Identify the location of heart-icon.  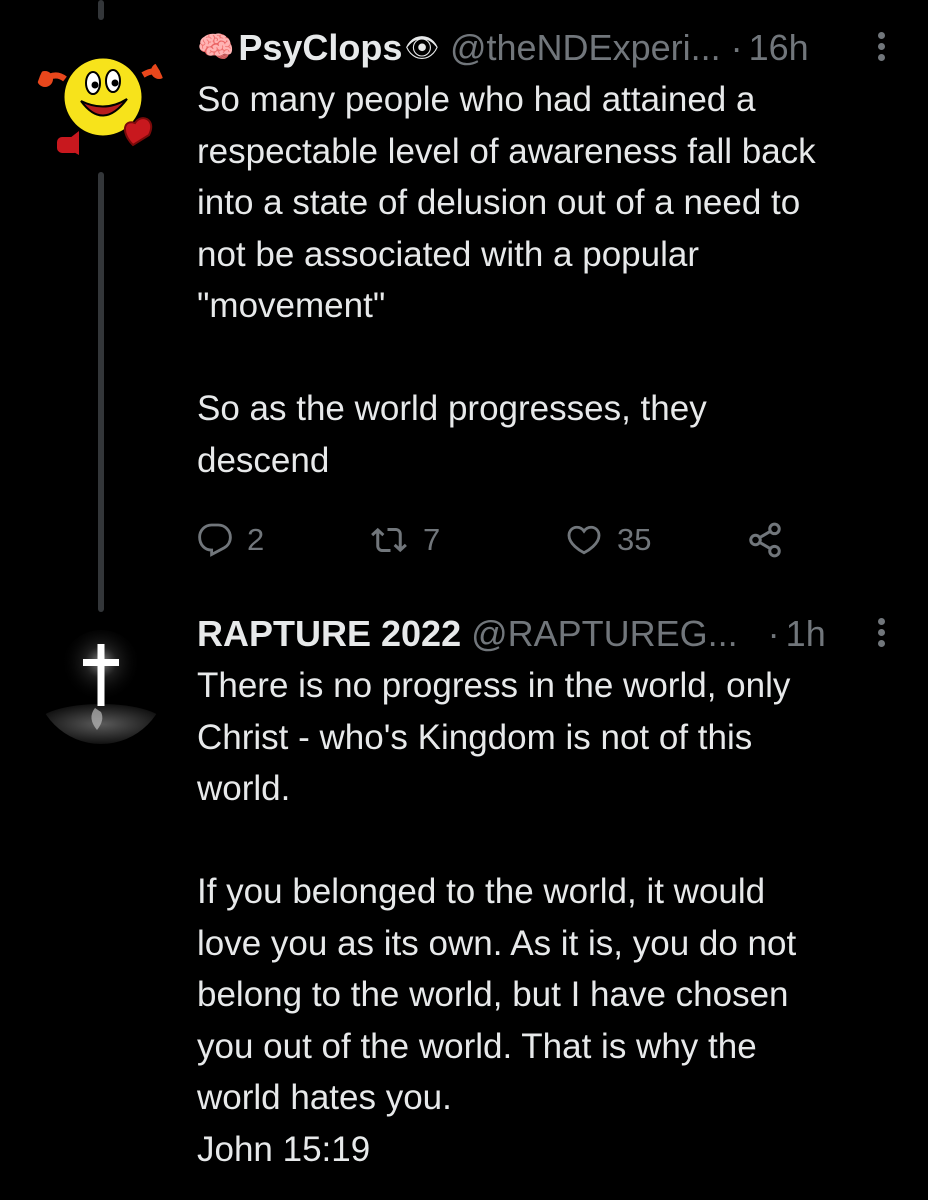
(584, 540).